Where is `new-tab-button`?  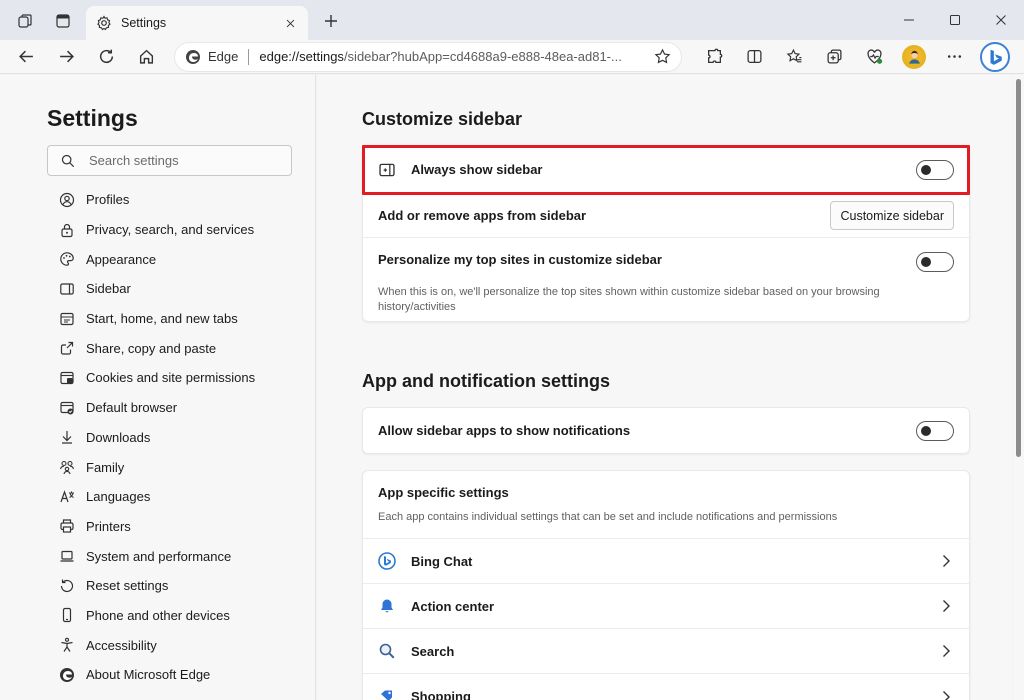 new-tab-button is located at coordinates (331, 21).